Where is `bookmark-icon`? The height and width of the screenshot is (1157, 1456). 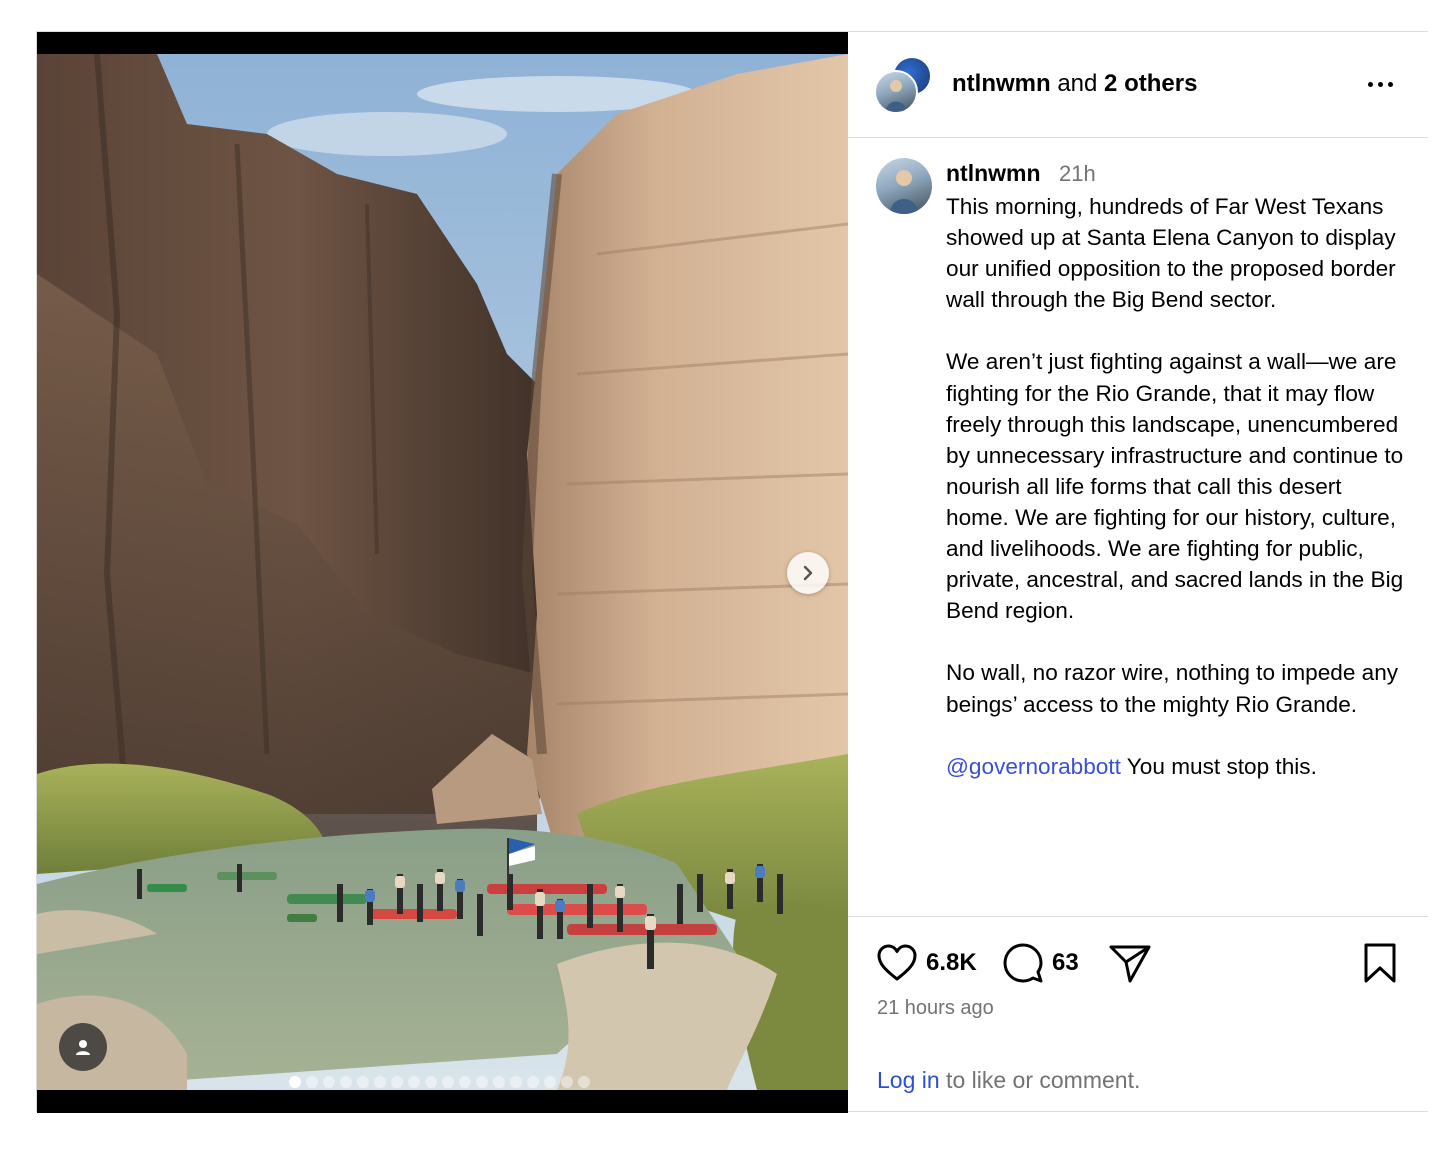 bookmark-icon is located at coordinates (1380, 963).